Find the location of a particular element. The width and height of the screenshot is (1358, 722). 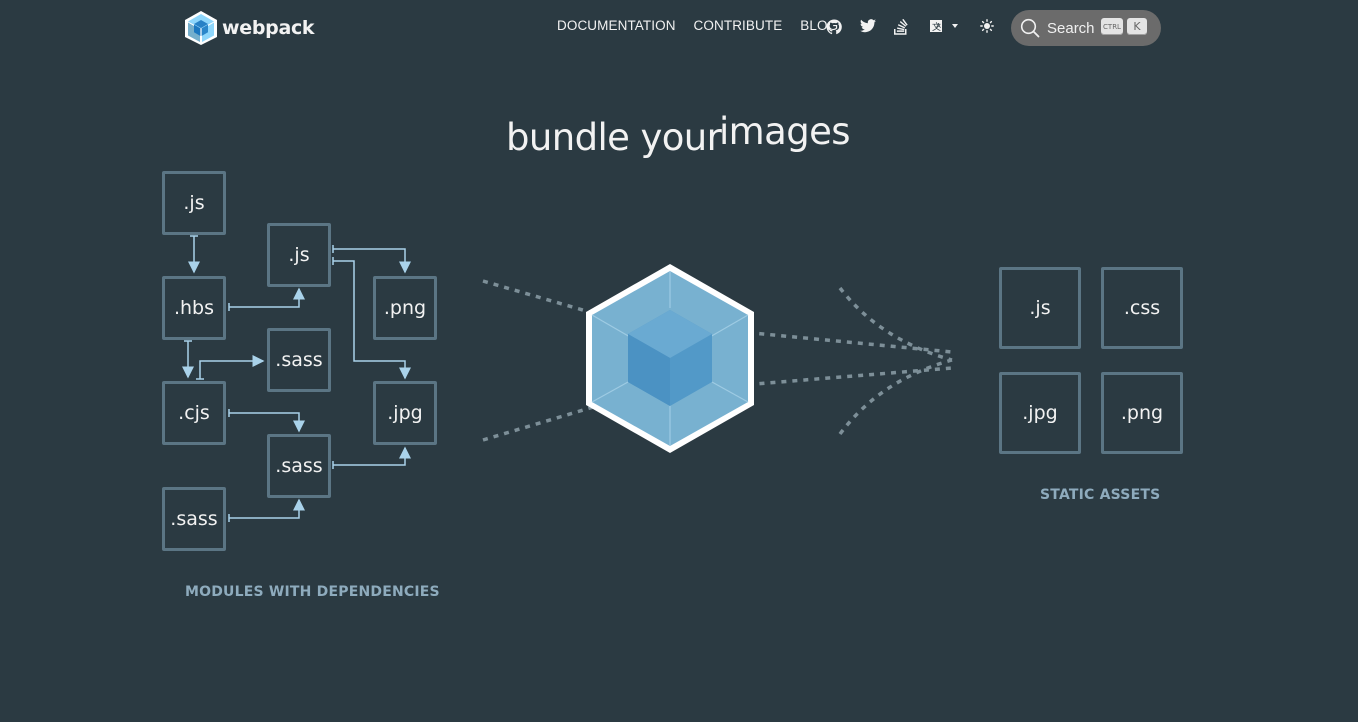

asset-jpg: .jpg is located at coordinates (1040, 413).